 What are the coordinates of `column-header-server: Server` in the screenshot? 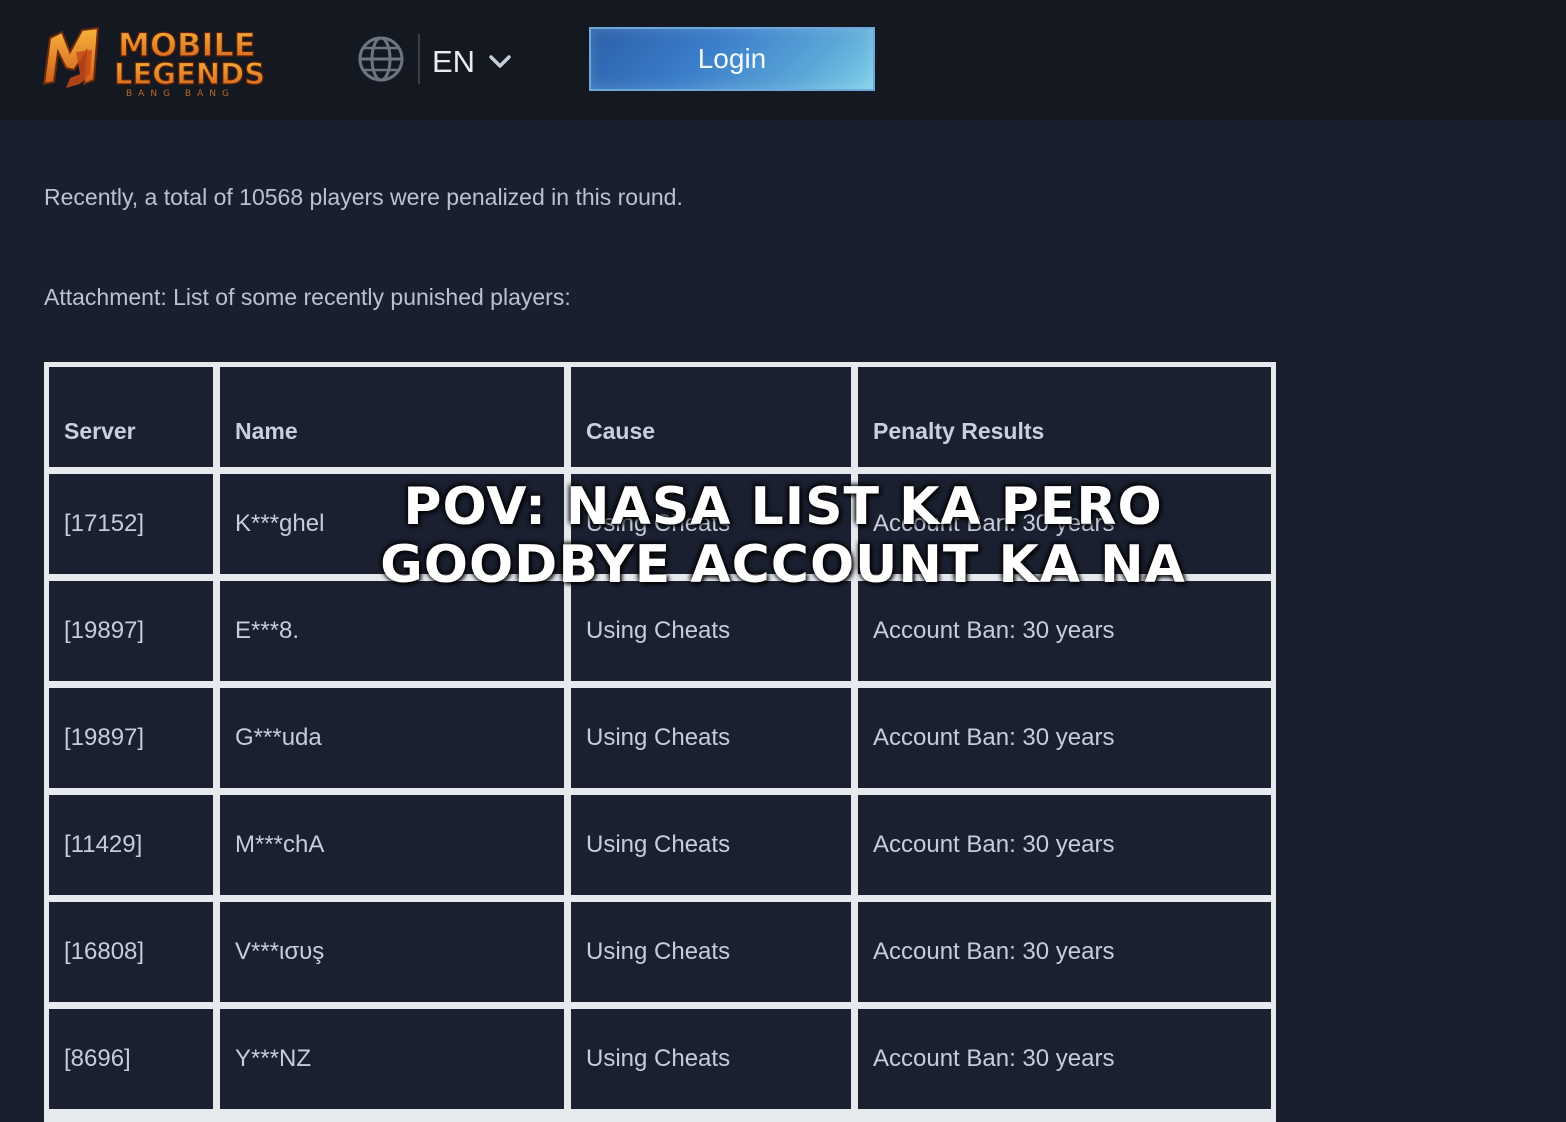 It's located at (131, 417).